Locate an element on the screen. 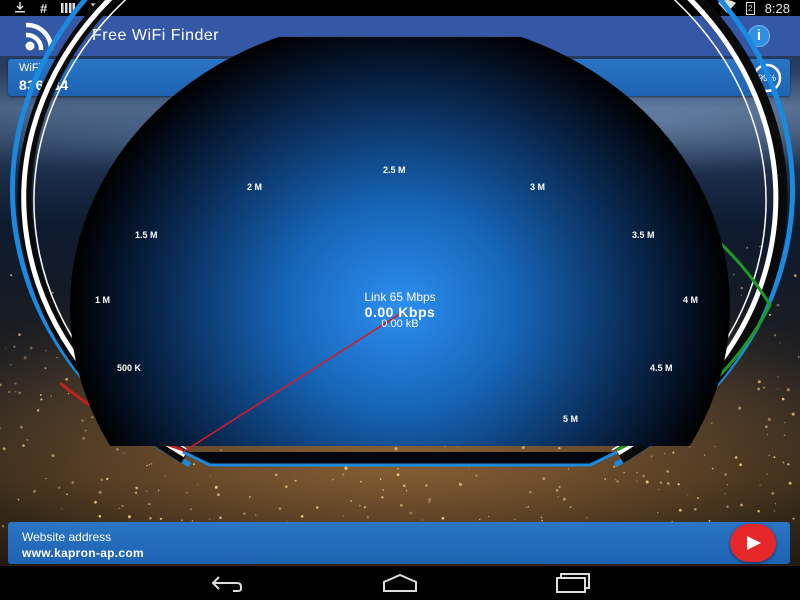 This screenshot has width=800, height=600. go-button is located at coordinates (753, 543).